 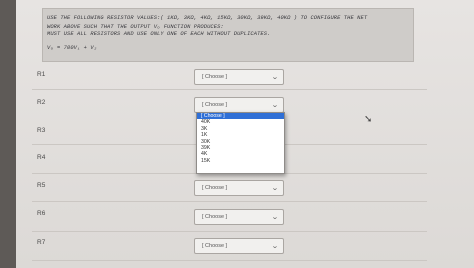 I want to click on select-r2: [ Choose ] ⌄, so click(x=239, y=105).